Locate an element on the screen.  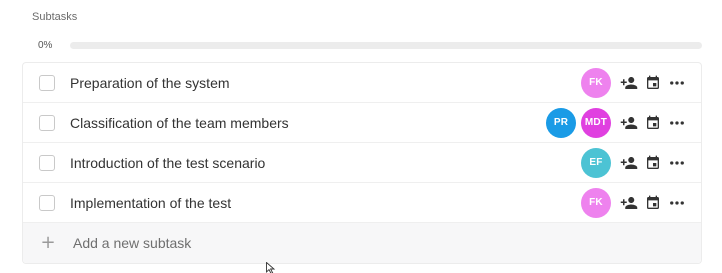
subtask-label: Implementation of the test is located at coordinates (323, 203).